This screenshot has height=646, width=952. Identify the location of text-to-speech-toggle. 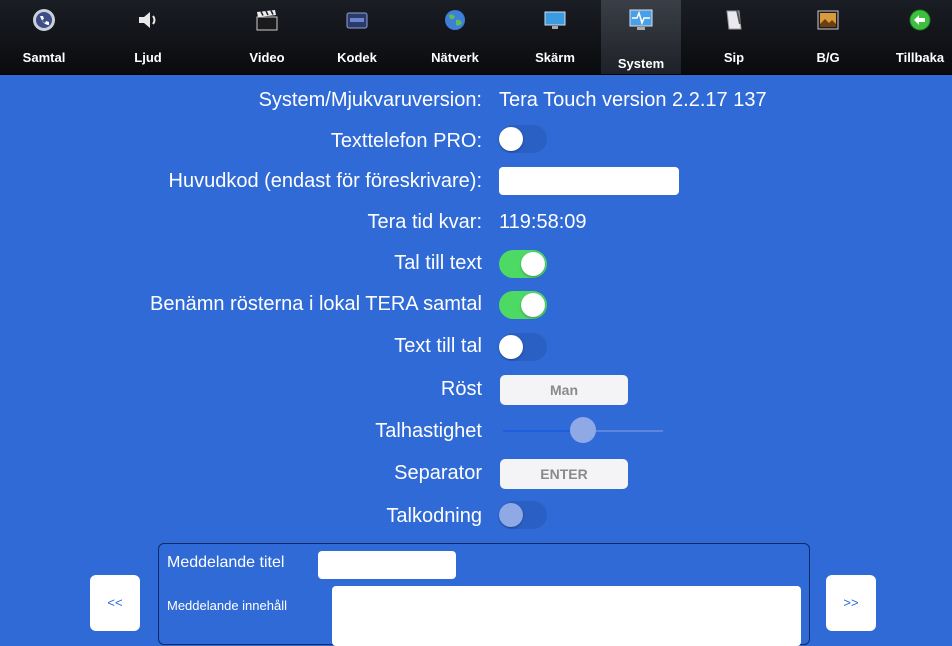
(523, 347).